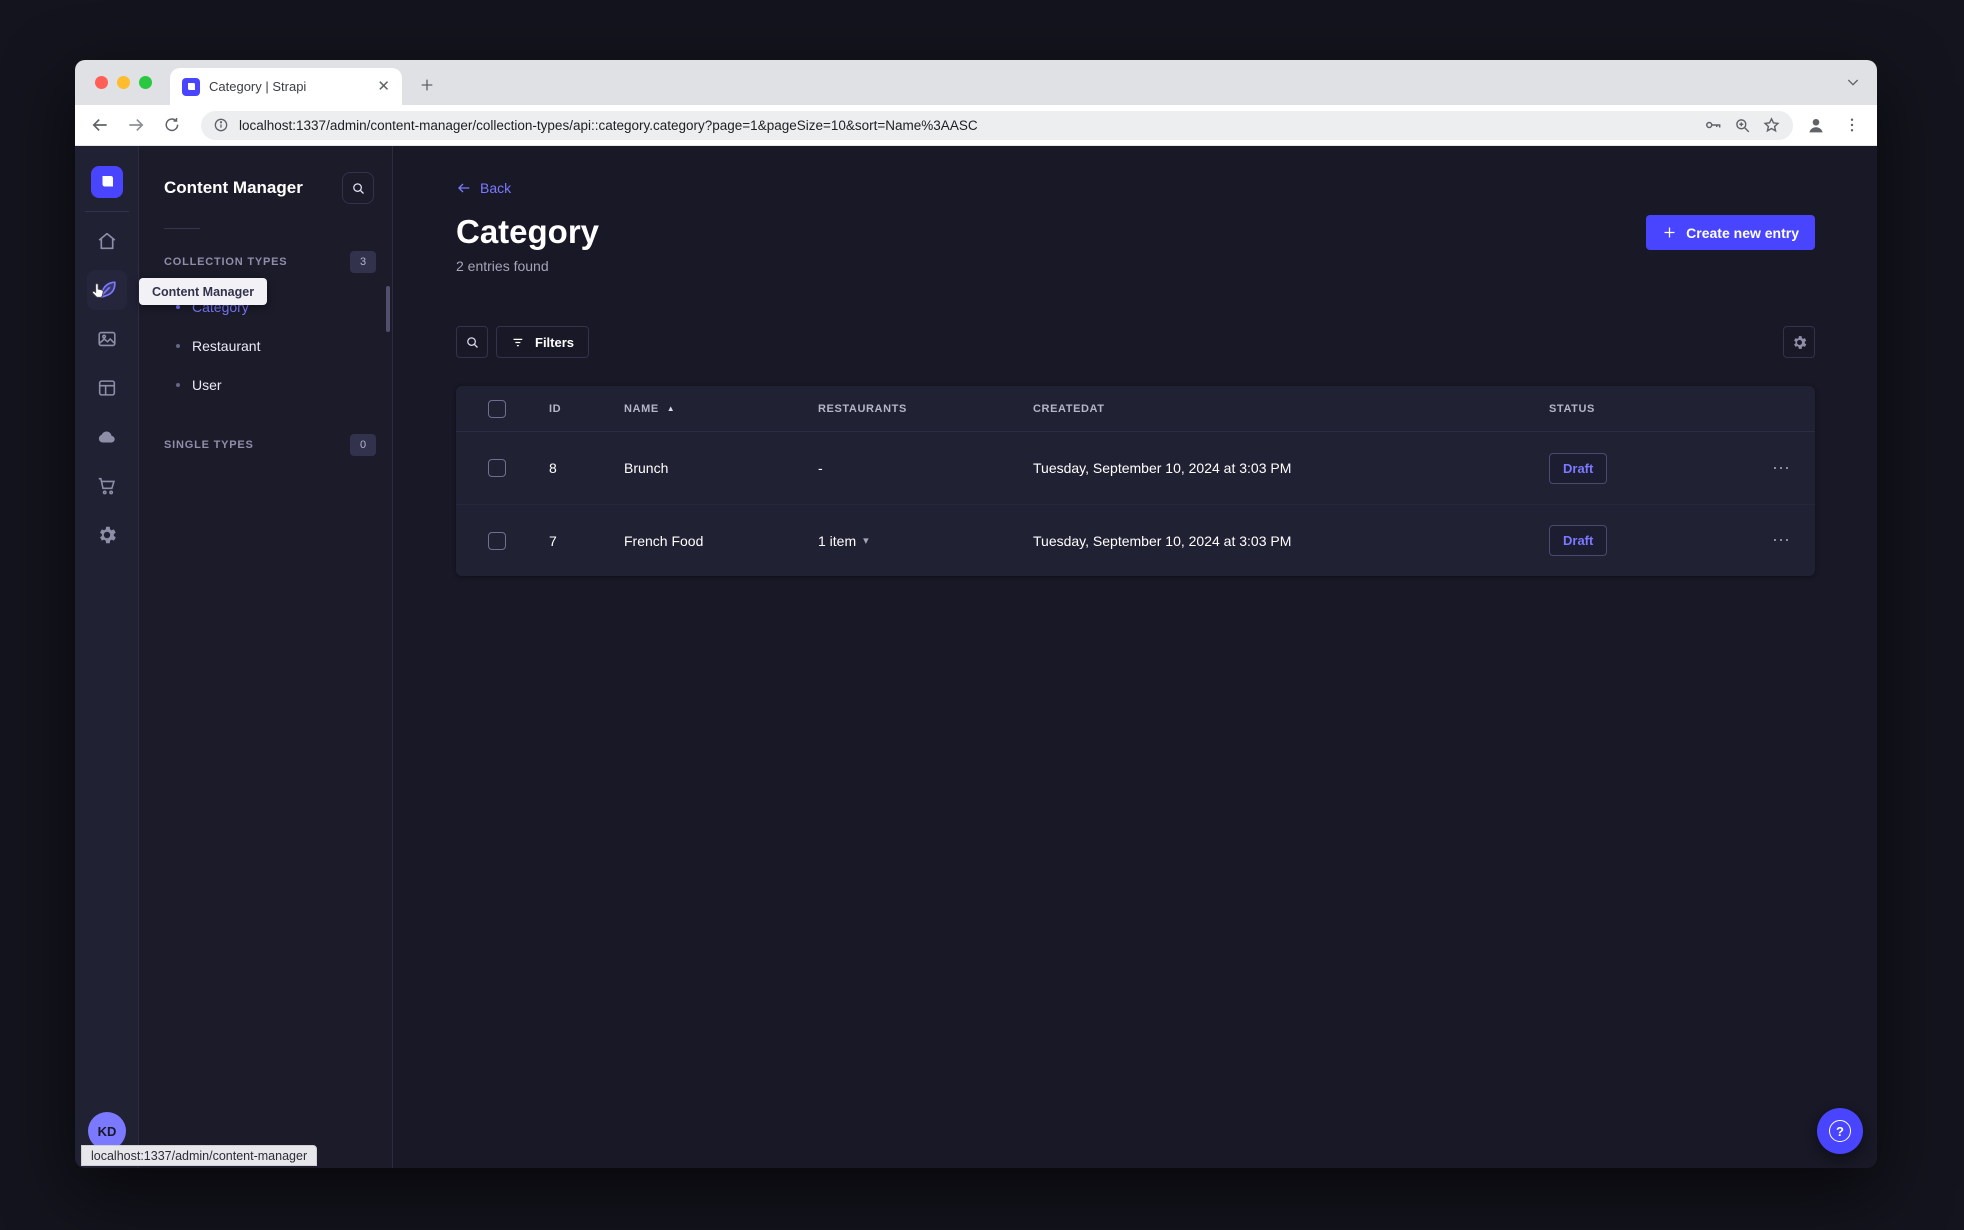  I want to click on window-controls, so click(123, 82).